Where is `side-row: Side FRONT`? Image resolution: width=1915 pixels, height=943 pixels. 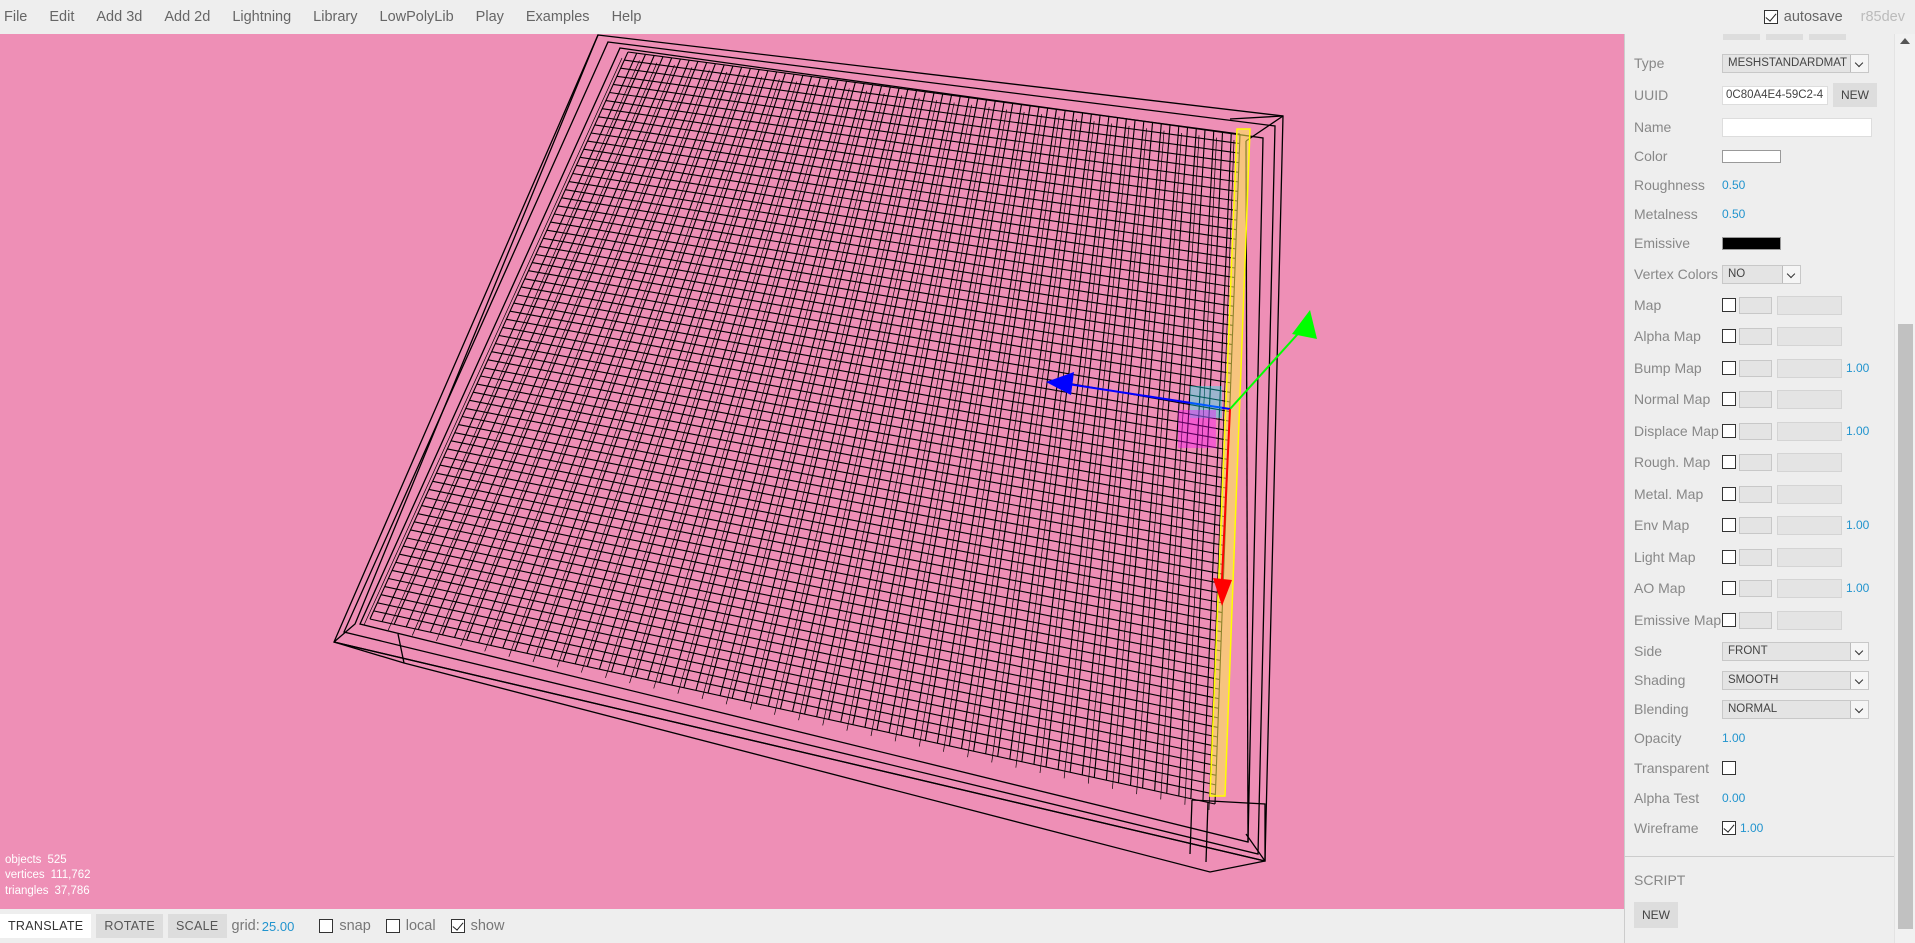
side-row: Side FRONT is located at coordinates (1764, 651).